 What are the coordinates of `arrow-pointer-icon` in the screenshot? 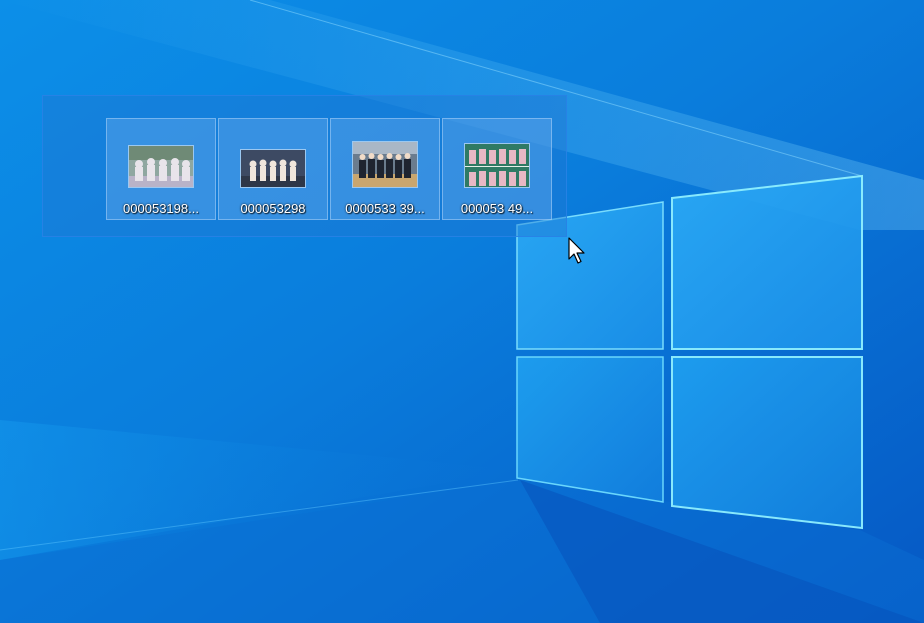 It's located at (576, 250).